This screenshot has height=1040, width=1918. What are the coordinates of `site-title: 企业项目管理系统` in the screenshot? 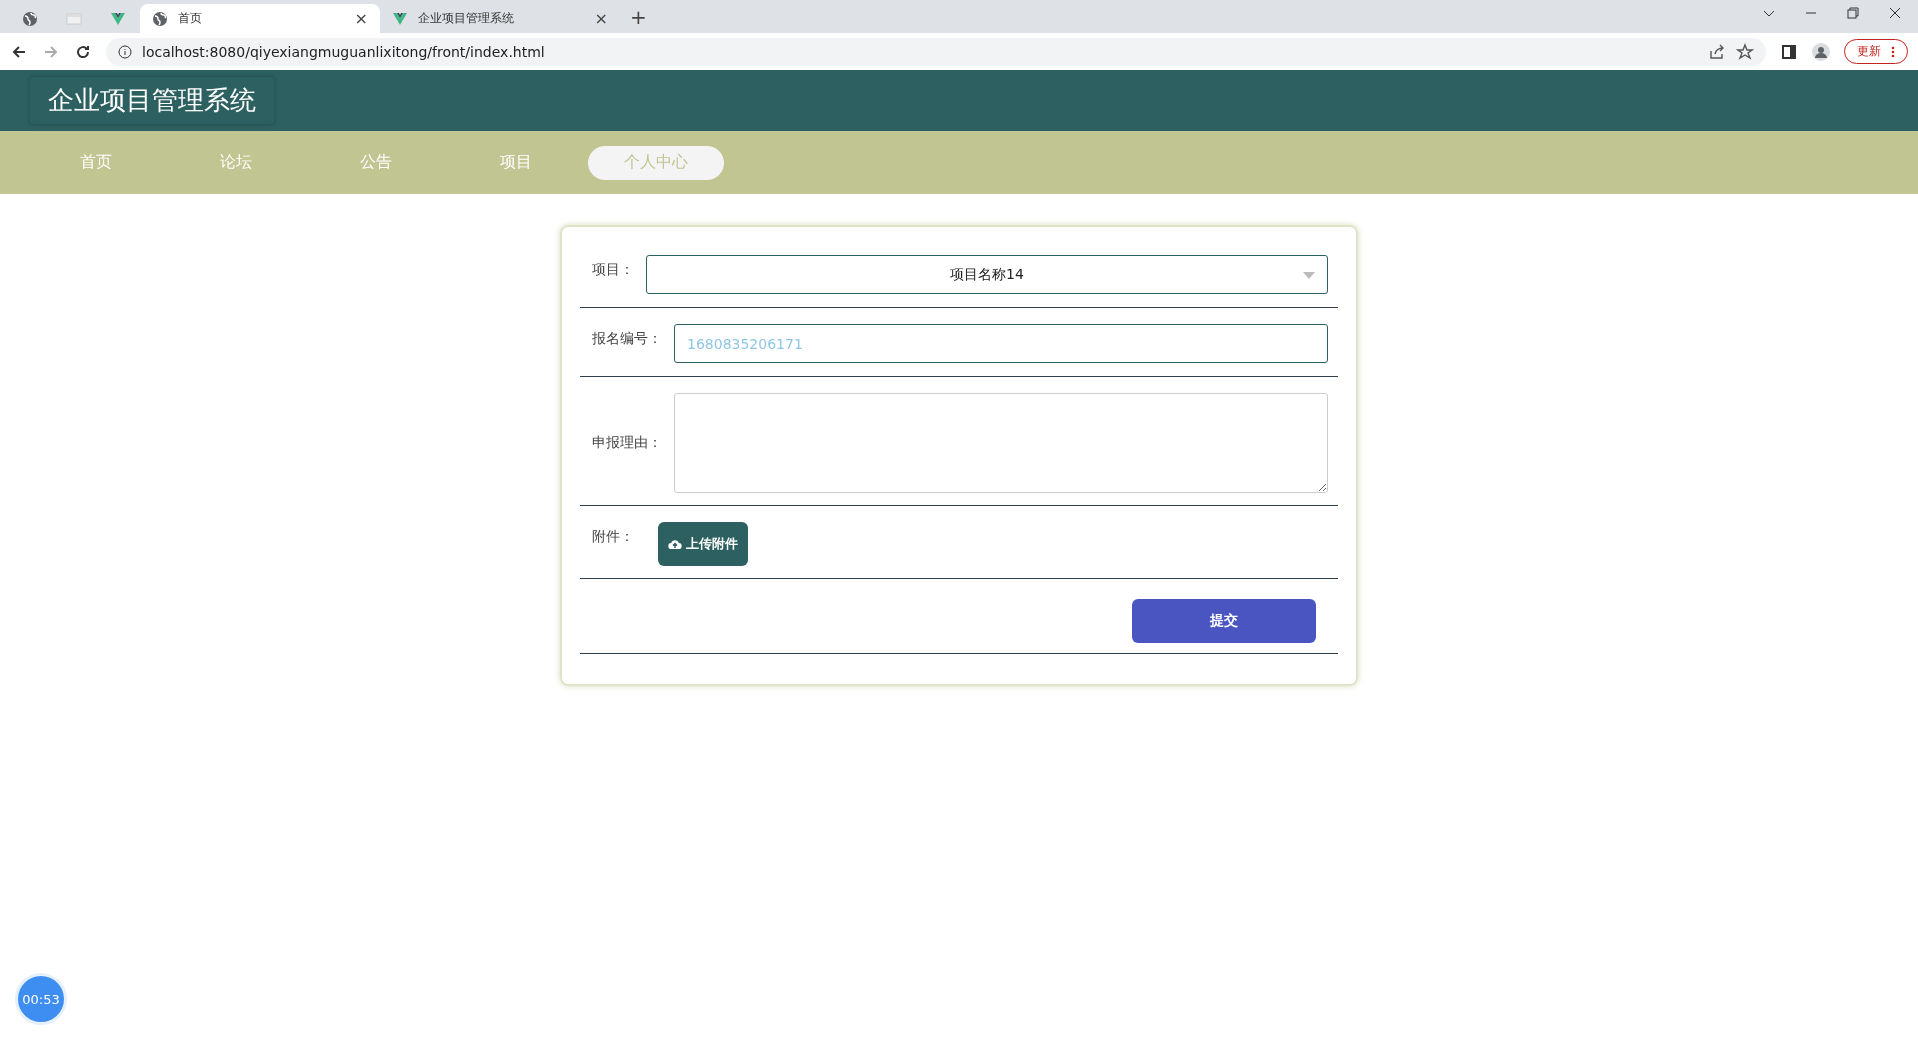 It's located at (152, 100).